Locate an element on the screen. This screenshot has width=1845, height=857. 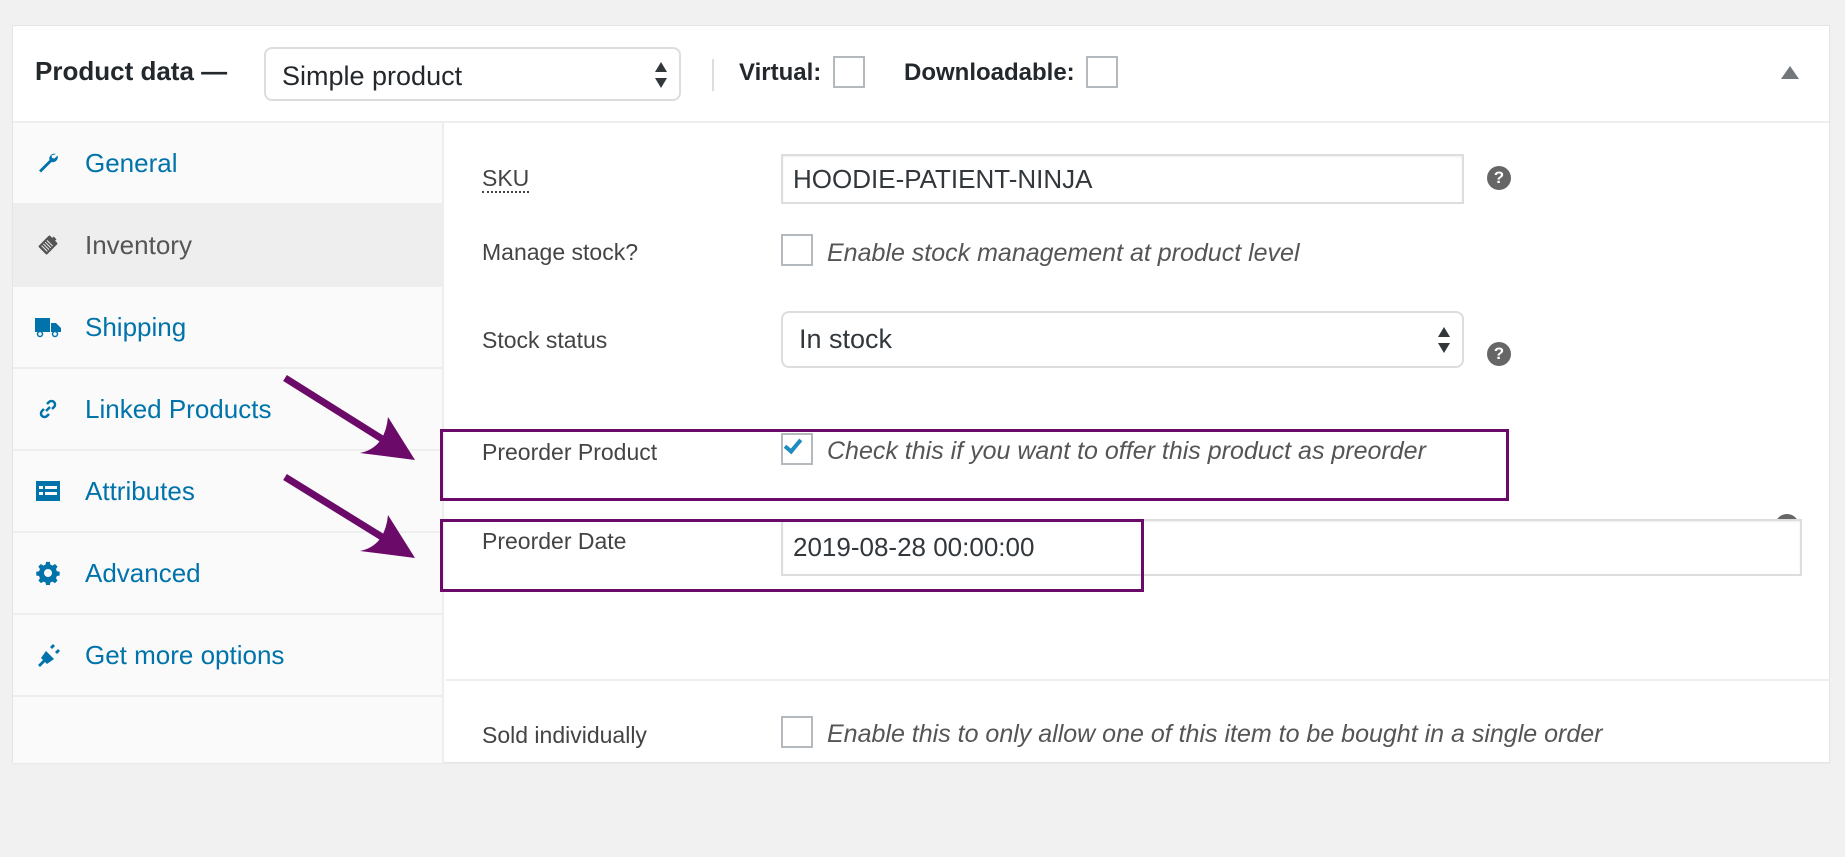
manage-stock-label: Manage stock? is located at coordinates (560, 252).